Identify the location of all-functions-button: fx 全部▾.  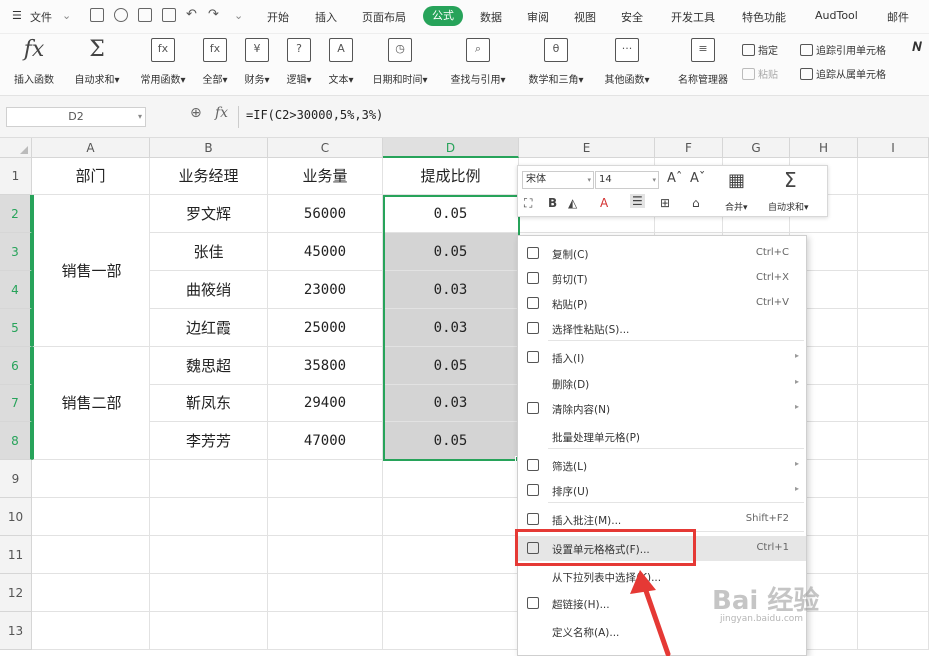
(215, 62).